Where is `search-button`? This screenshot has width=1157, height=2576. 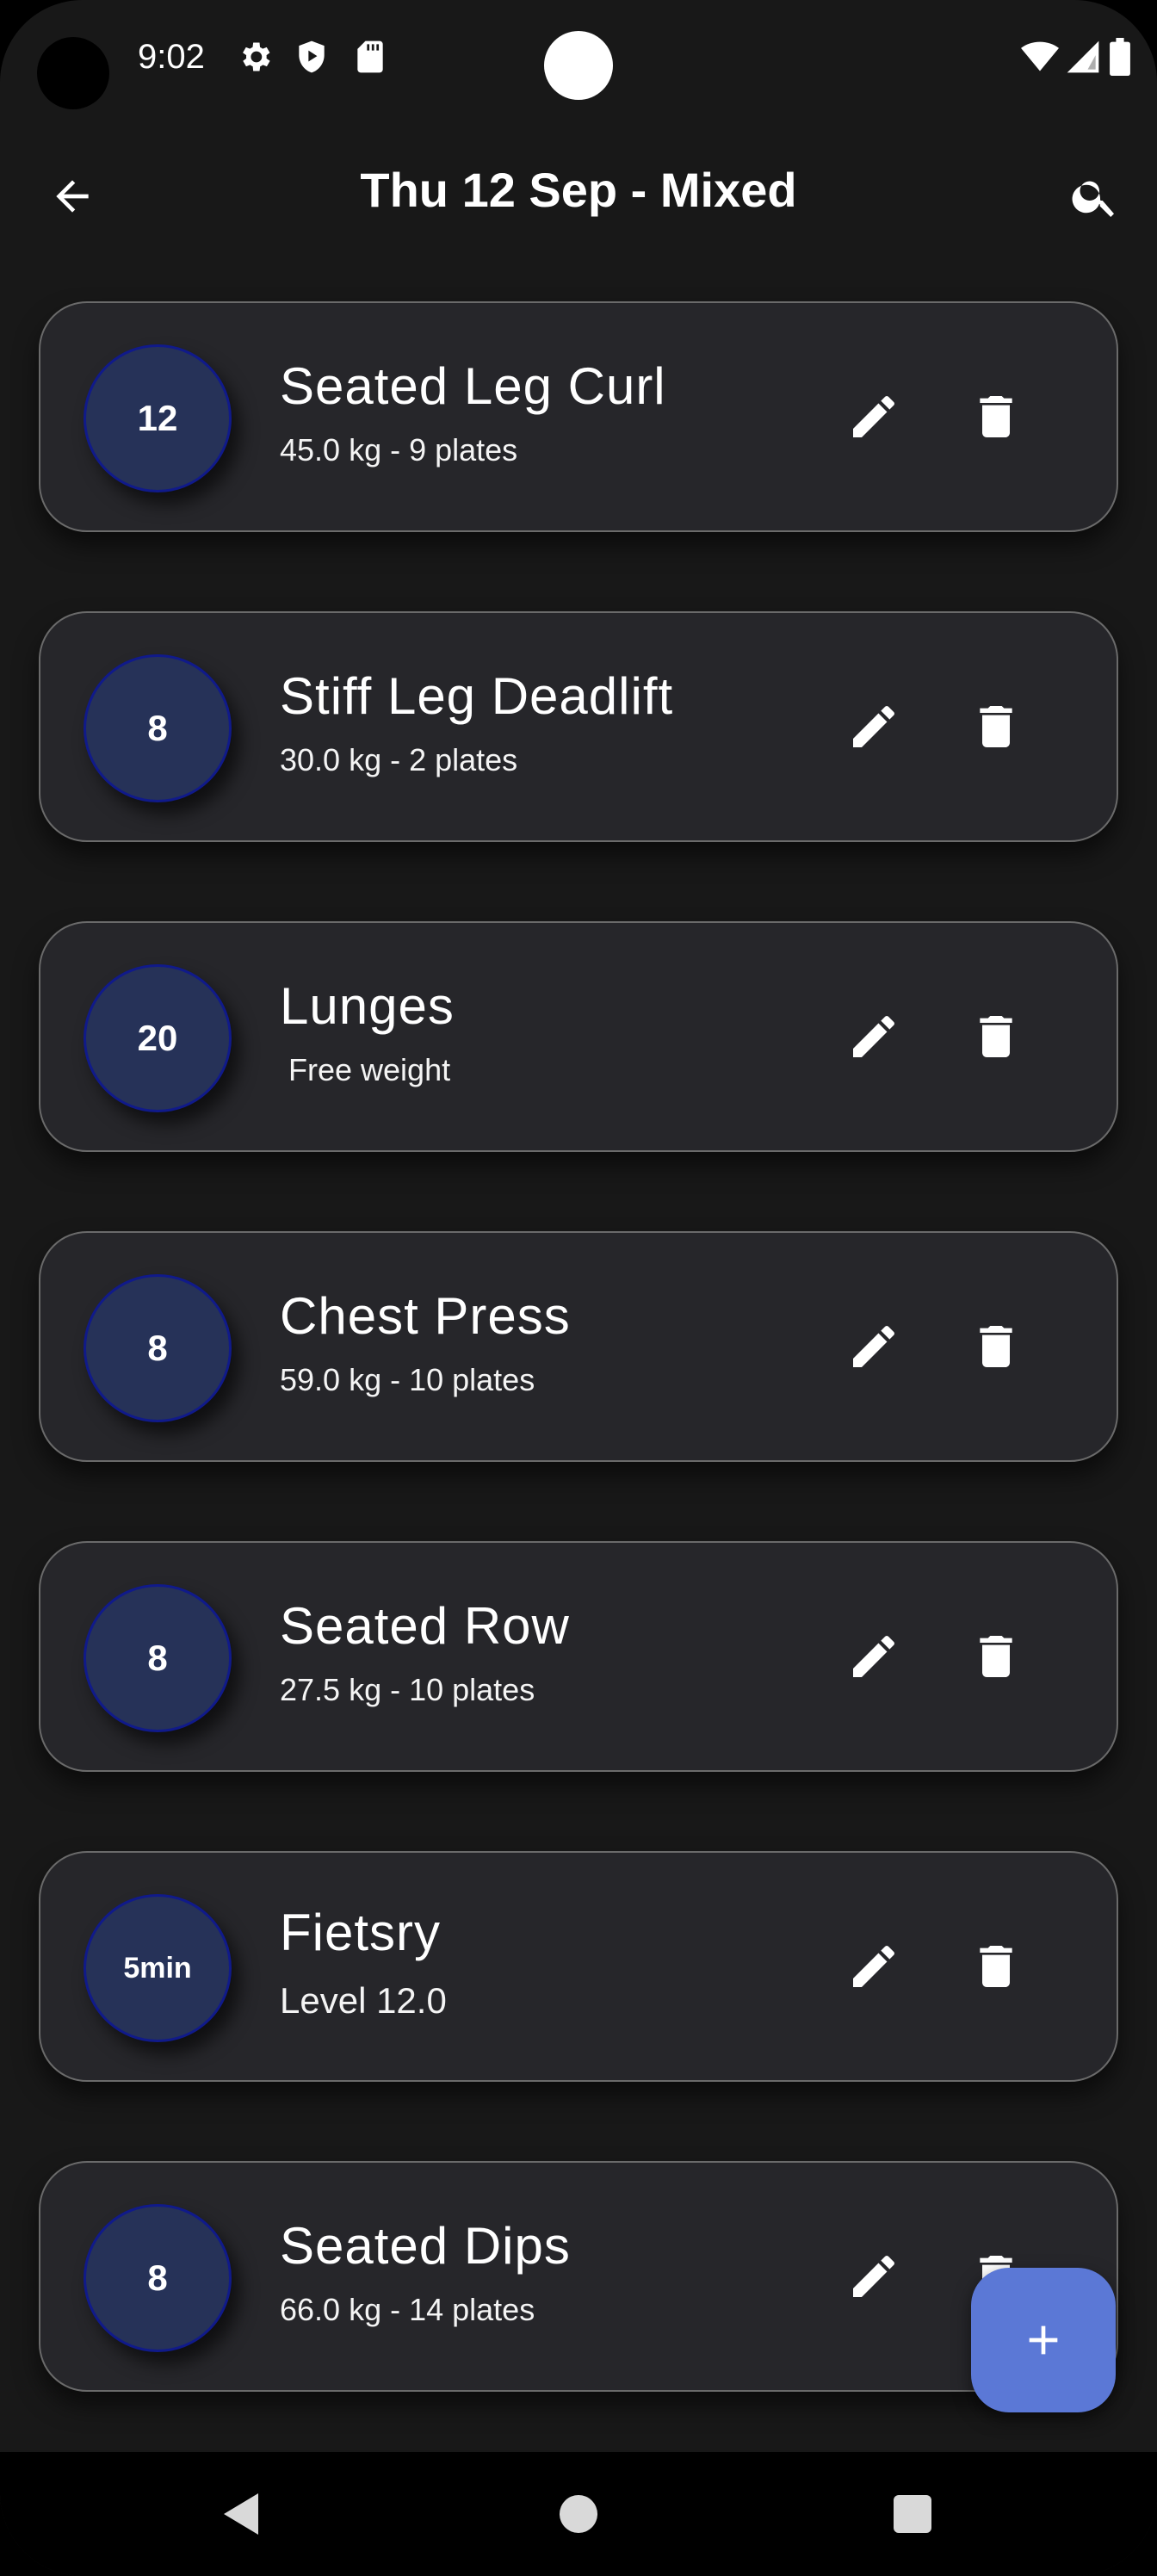 search-button is located at coordinates (1095, 196).